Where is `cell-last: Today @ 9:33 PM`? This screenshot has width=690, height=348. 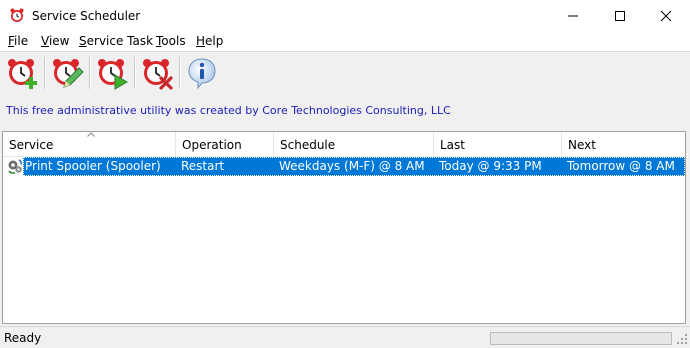
cell-last: Today @ 9:33 PM is located at coordinates (490, 166).